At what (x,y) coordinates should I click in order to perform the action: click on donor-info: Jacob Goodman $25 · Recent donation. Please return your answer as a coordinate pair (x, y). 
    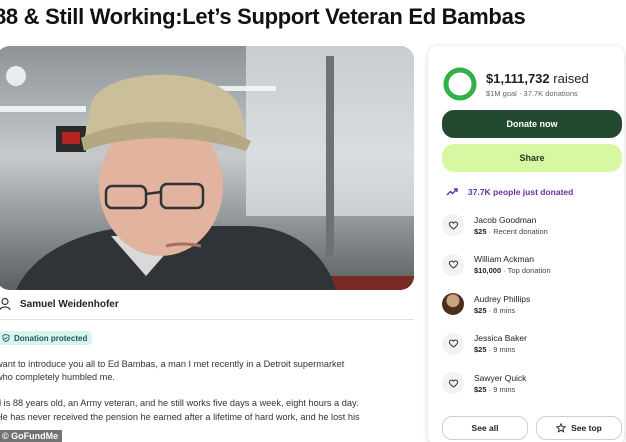
    Looking at the image, I should click on (511, 225).